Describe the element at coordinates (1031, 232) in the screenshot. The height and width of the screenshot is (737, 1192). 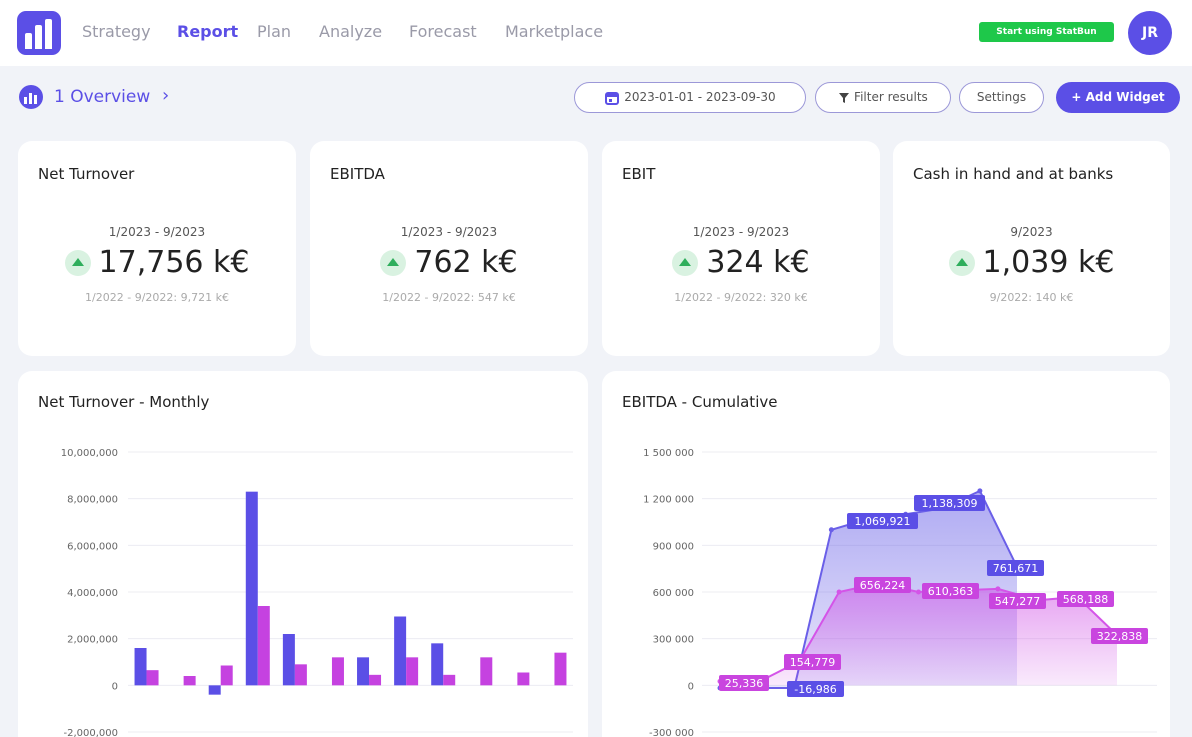
I see `kpi-period: 9/2023` at that location.